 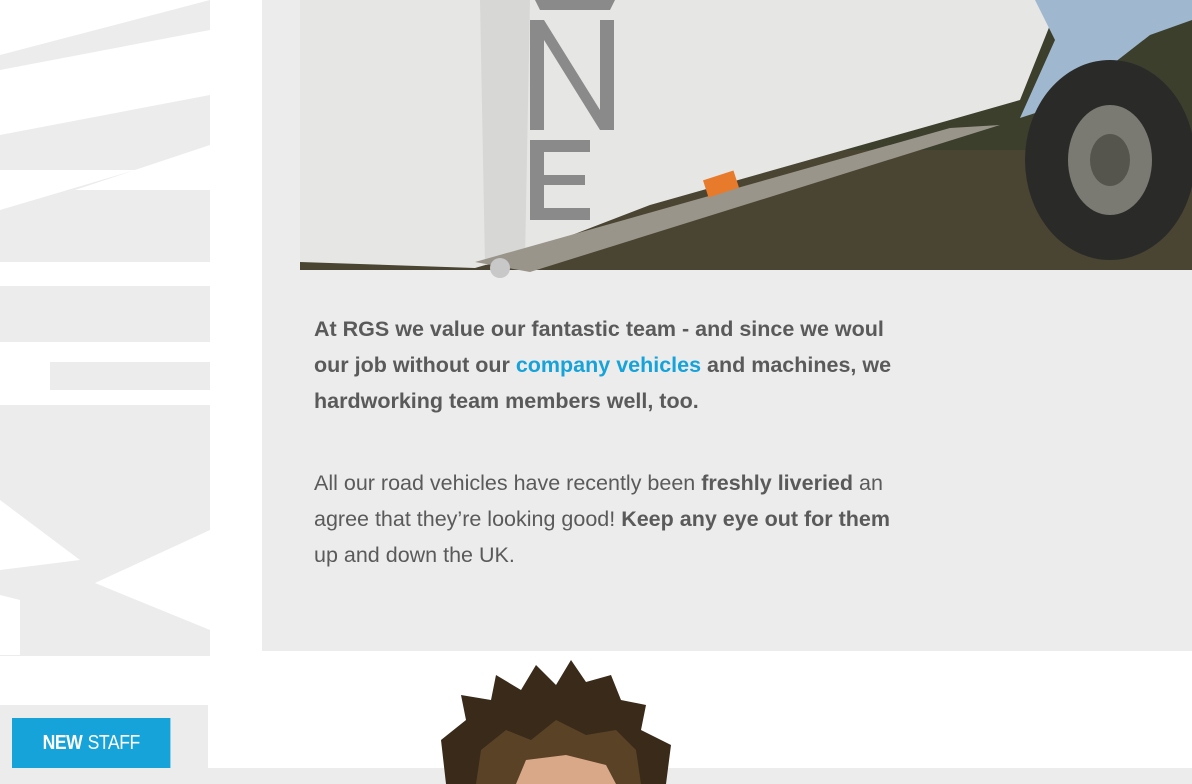 I want to click on body-line-1-bold: freshly liveried, so click(x=777, y=483).